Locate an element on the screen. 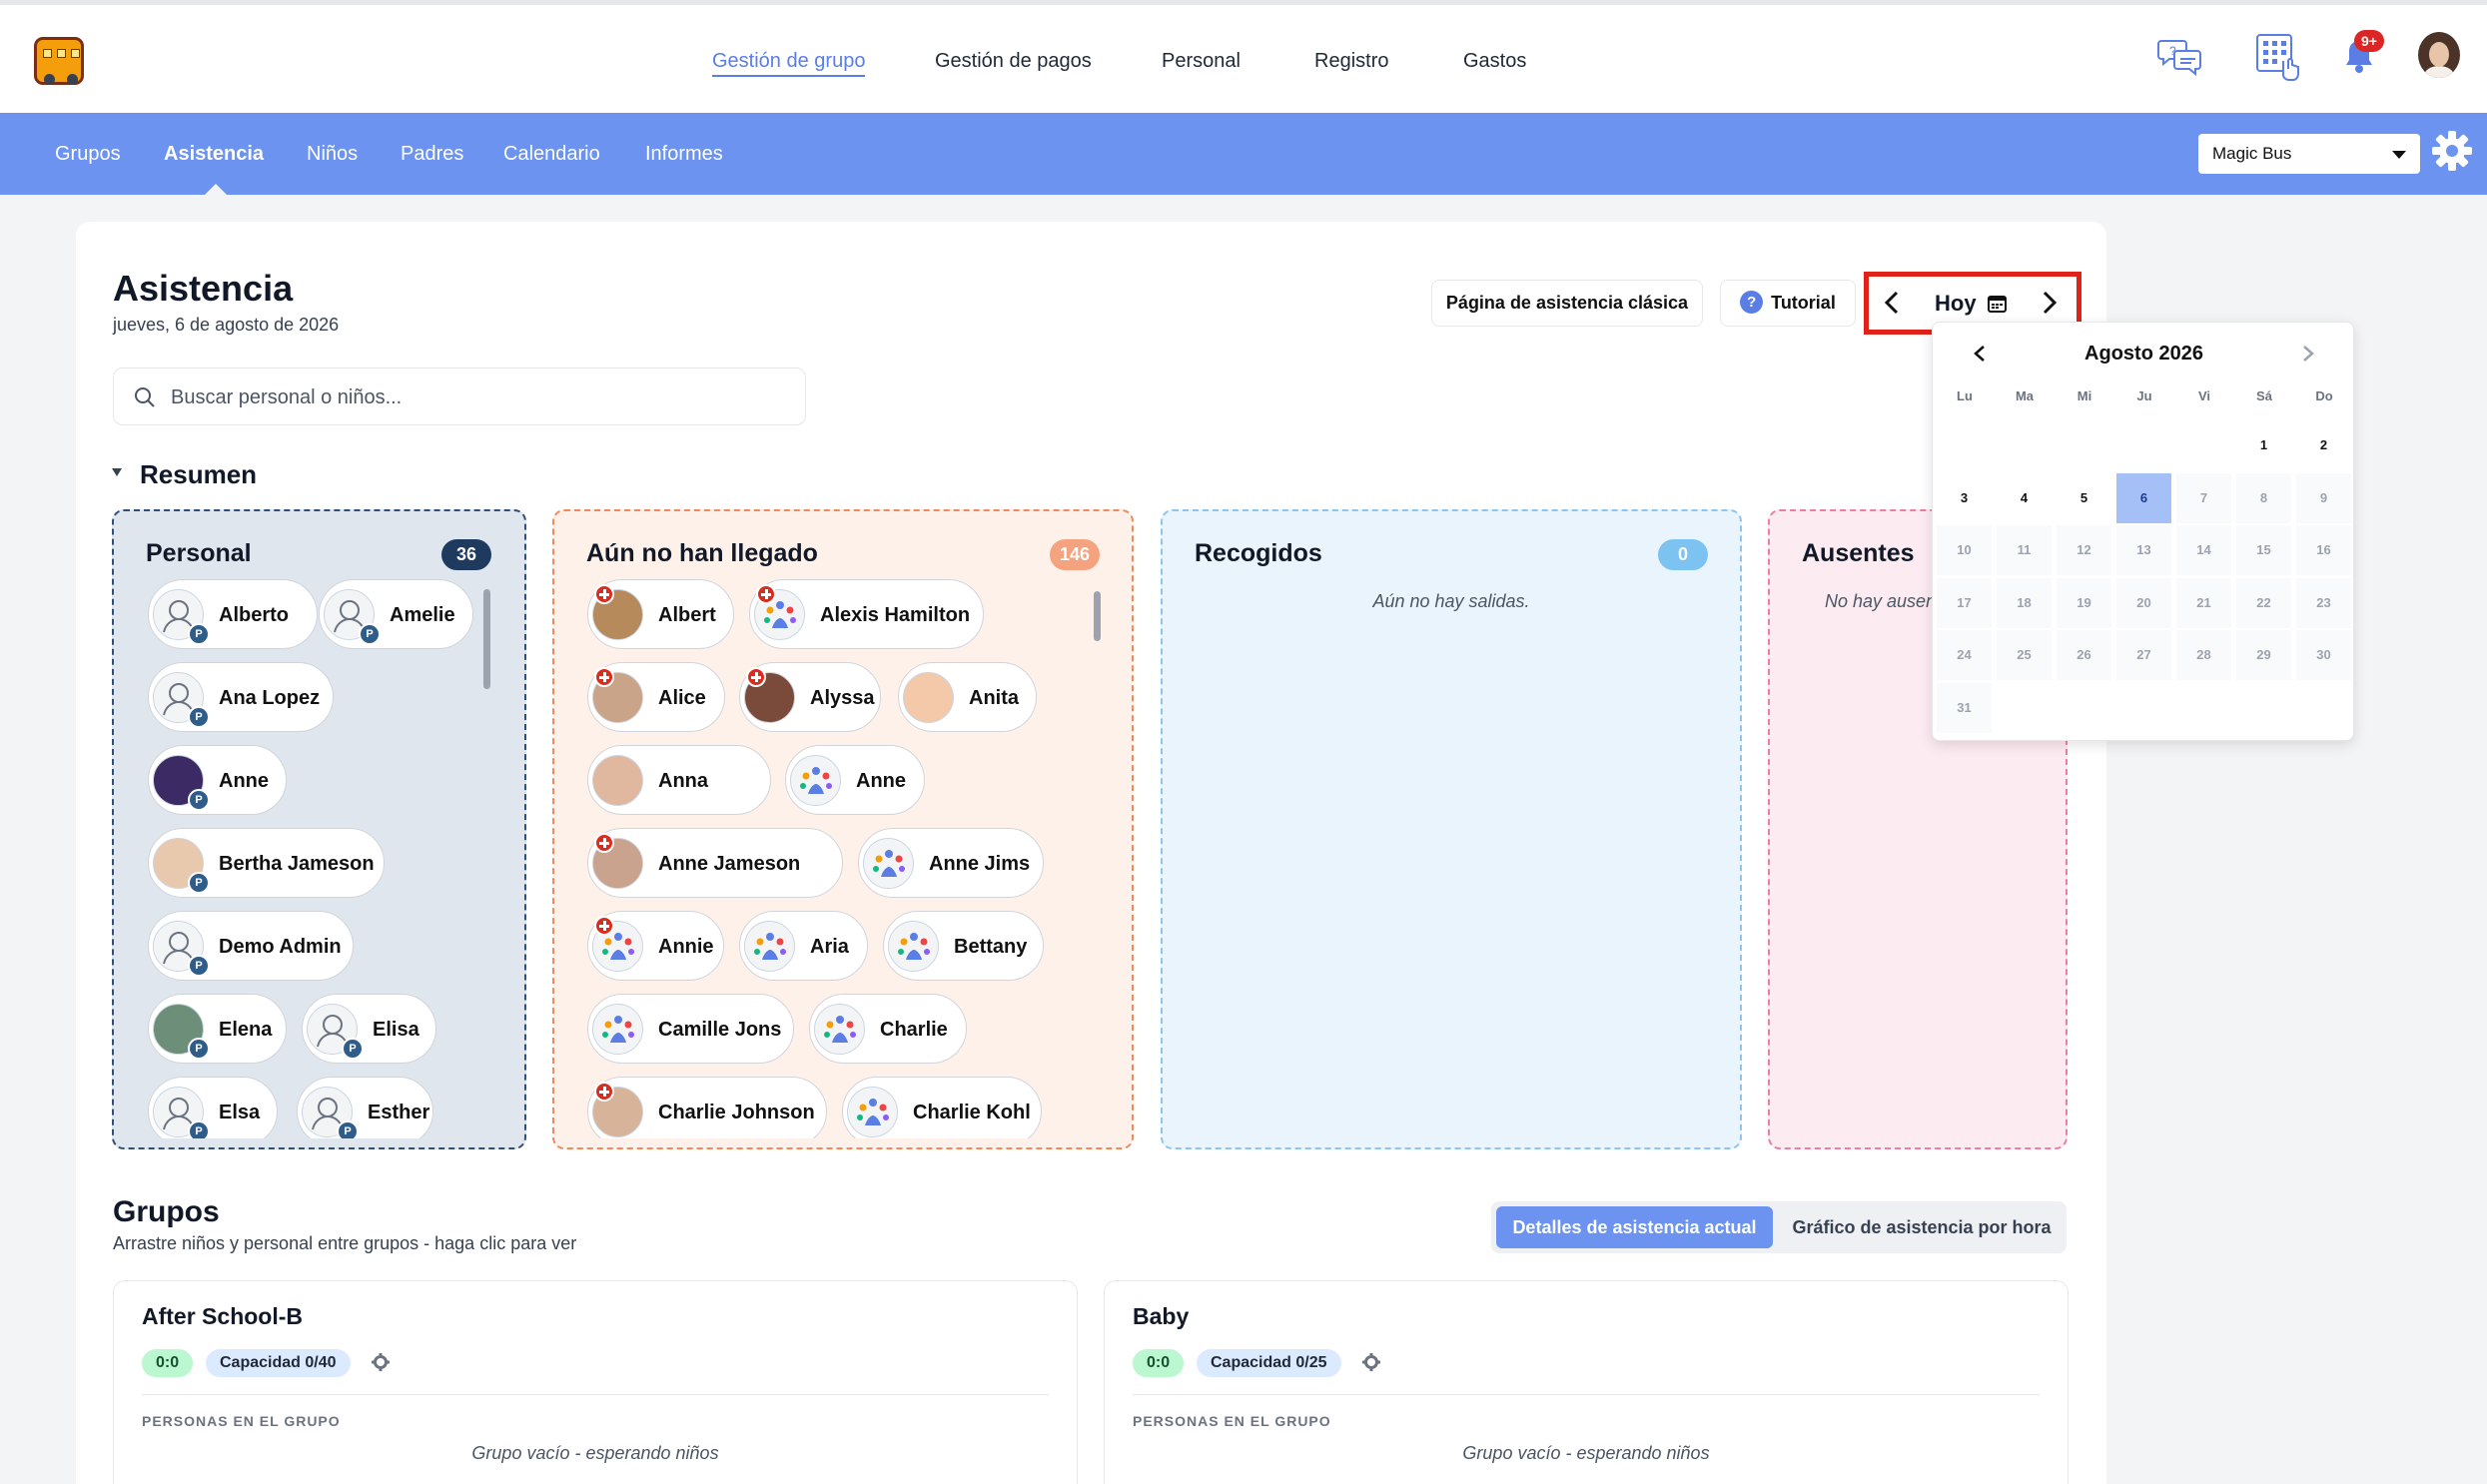 The height and width of the screenshot is (1484, 2487). staff-name: Elisa is located at coordinates (396, 1030).